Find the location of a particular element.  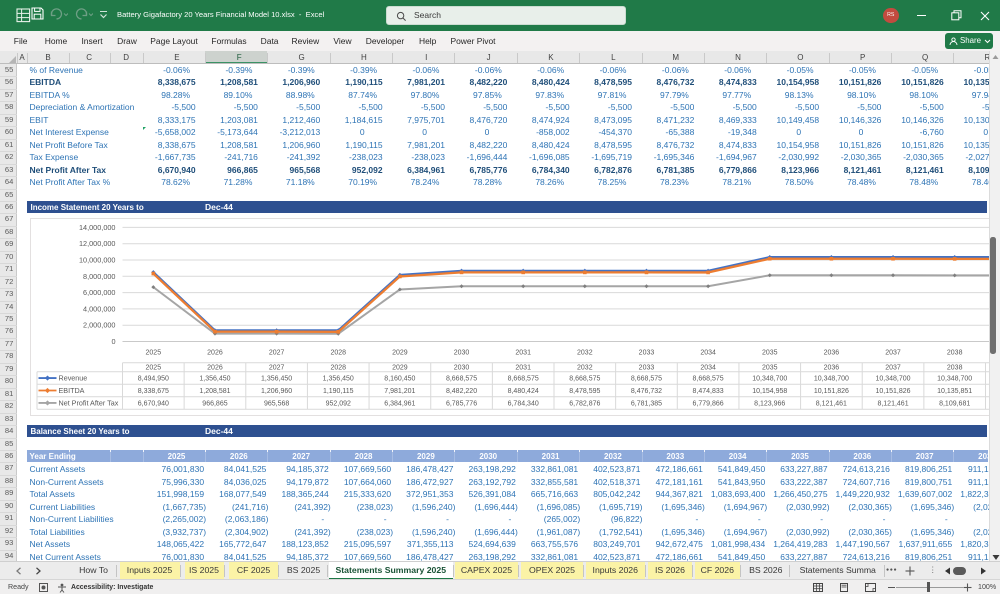

svg-text: 10,154,958 is located at coordinates (769, 391).